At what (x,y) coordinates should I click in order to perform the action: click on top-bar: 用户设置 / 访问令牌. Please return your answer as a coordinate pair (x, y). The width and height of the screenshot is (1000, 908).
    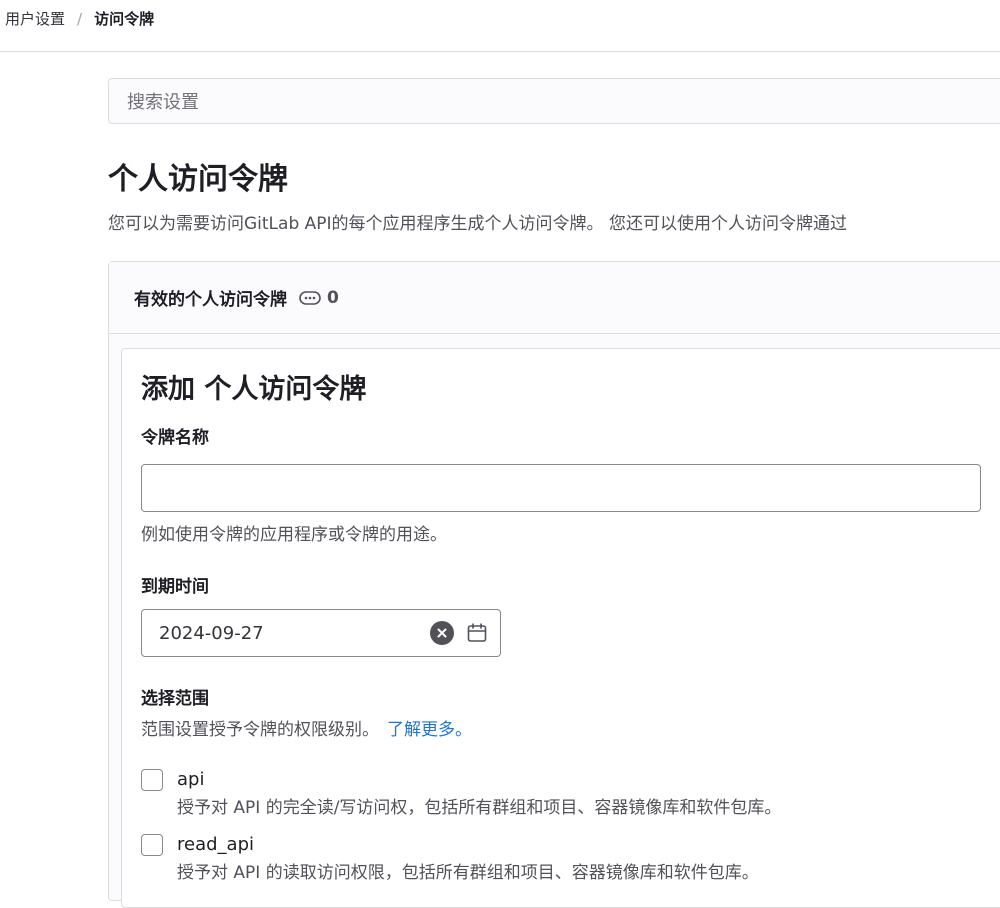
    Looking at the image, I should click on (500, 26).